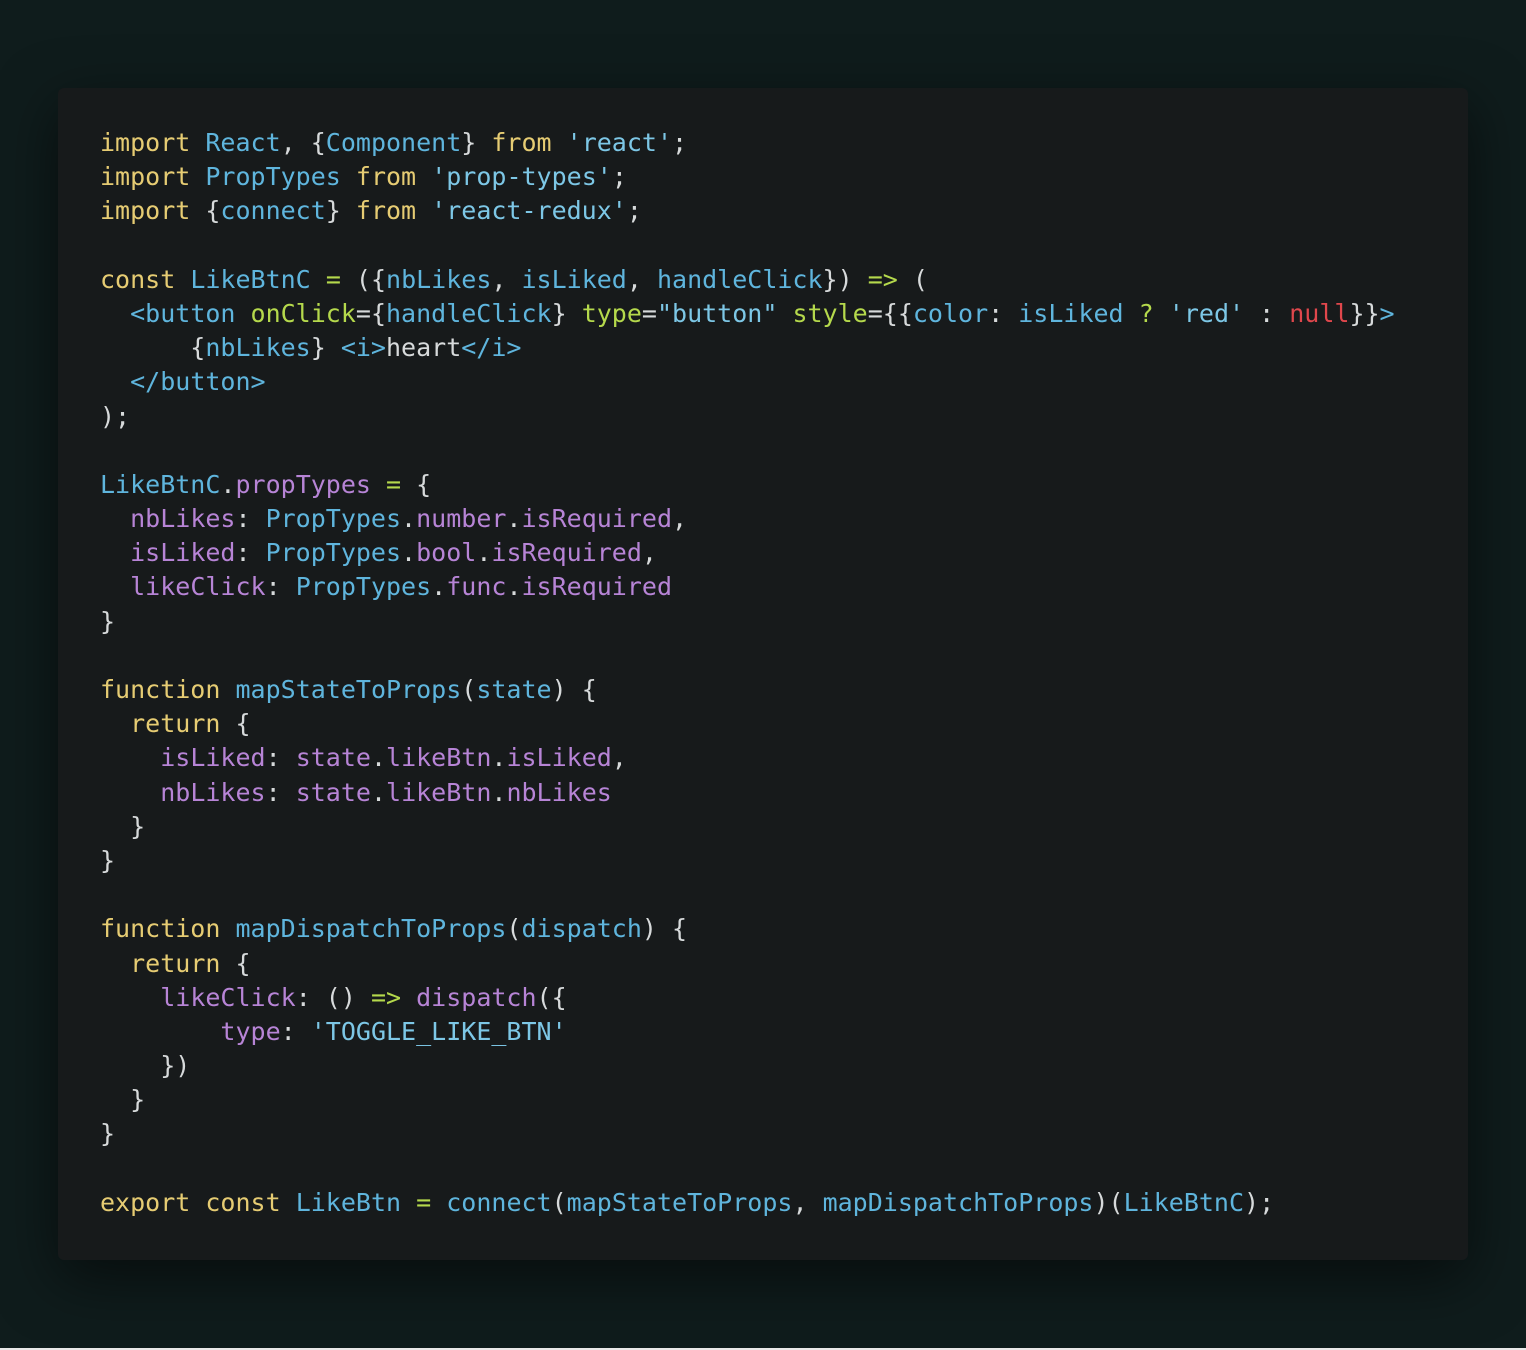  Describe the element at coordinates (574, 689) in the screenshot. I see `code-token: ) {` at that location.